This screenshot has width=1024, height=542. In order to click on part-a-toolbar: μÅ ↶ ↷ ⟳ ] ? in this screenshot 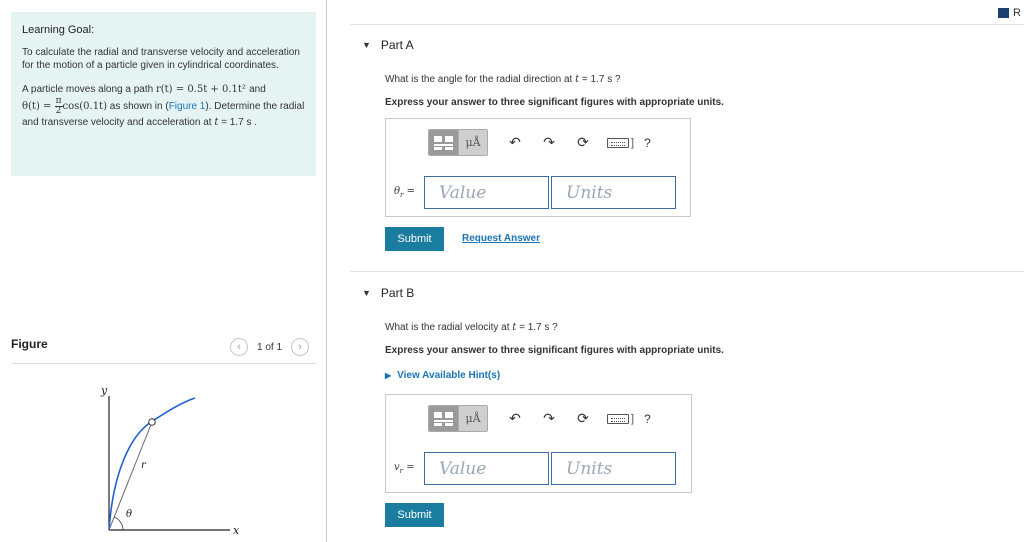, I will do `click(539, 142)`.